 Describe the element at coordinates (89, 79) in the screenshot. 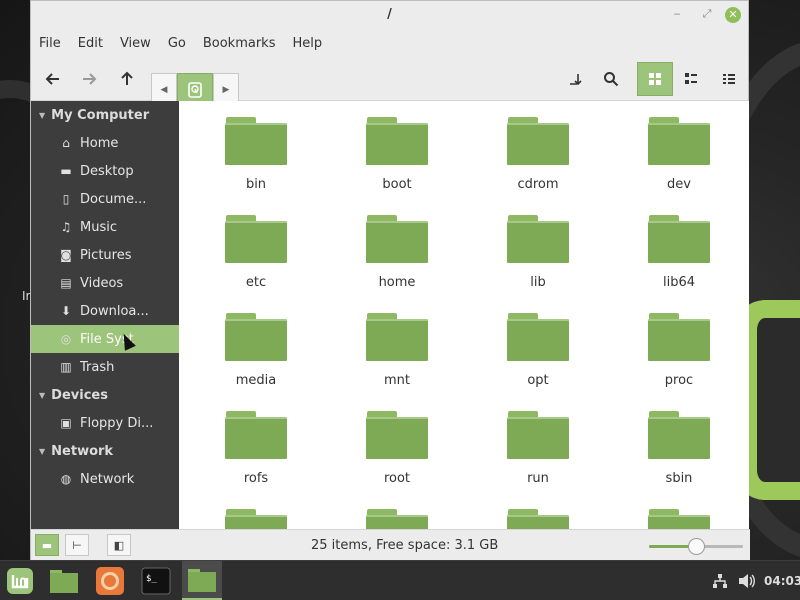

I see `arrow-right-icon` at that location.